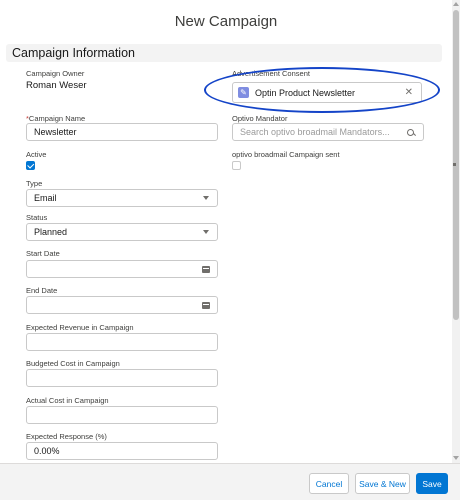 The width and height of the screenshot is (460, 500). I want to click on expected-revenue-input, so click(122, 342).